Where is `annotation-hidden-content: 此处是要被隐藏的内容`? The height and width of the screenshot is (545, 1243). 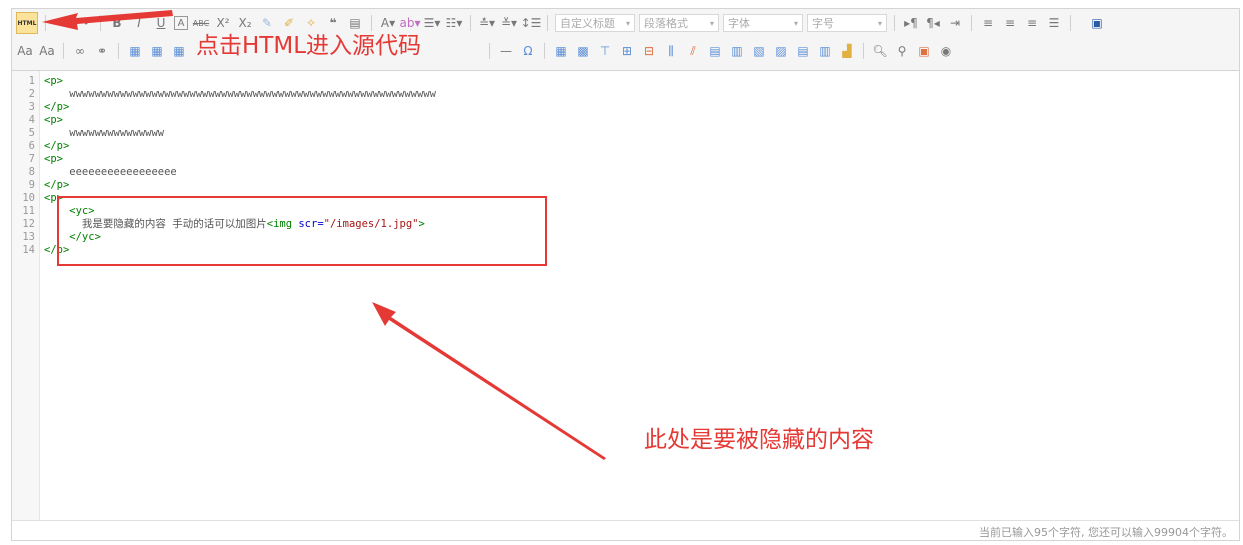 annotation-hidden-content: 此处是要被隐藏的内容 is located at coordinates (759, 440).